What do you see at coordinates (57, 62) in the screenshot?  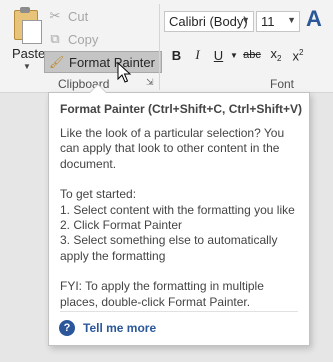 I see `format-painter-icon: 🖌` at bounding box center [57, 62].